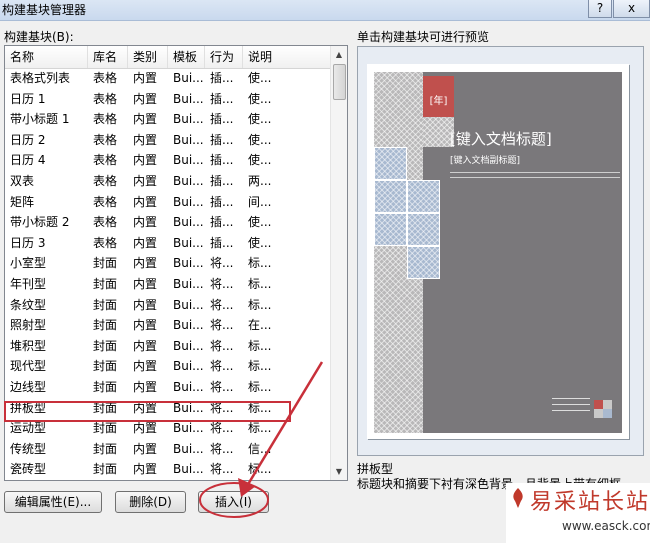 The image size is (650, 543). What do you see at coordinates (261, 439) in the screenshot?
I see `annotation-arrow` at bounding box center [261, 439].